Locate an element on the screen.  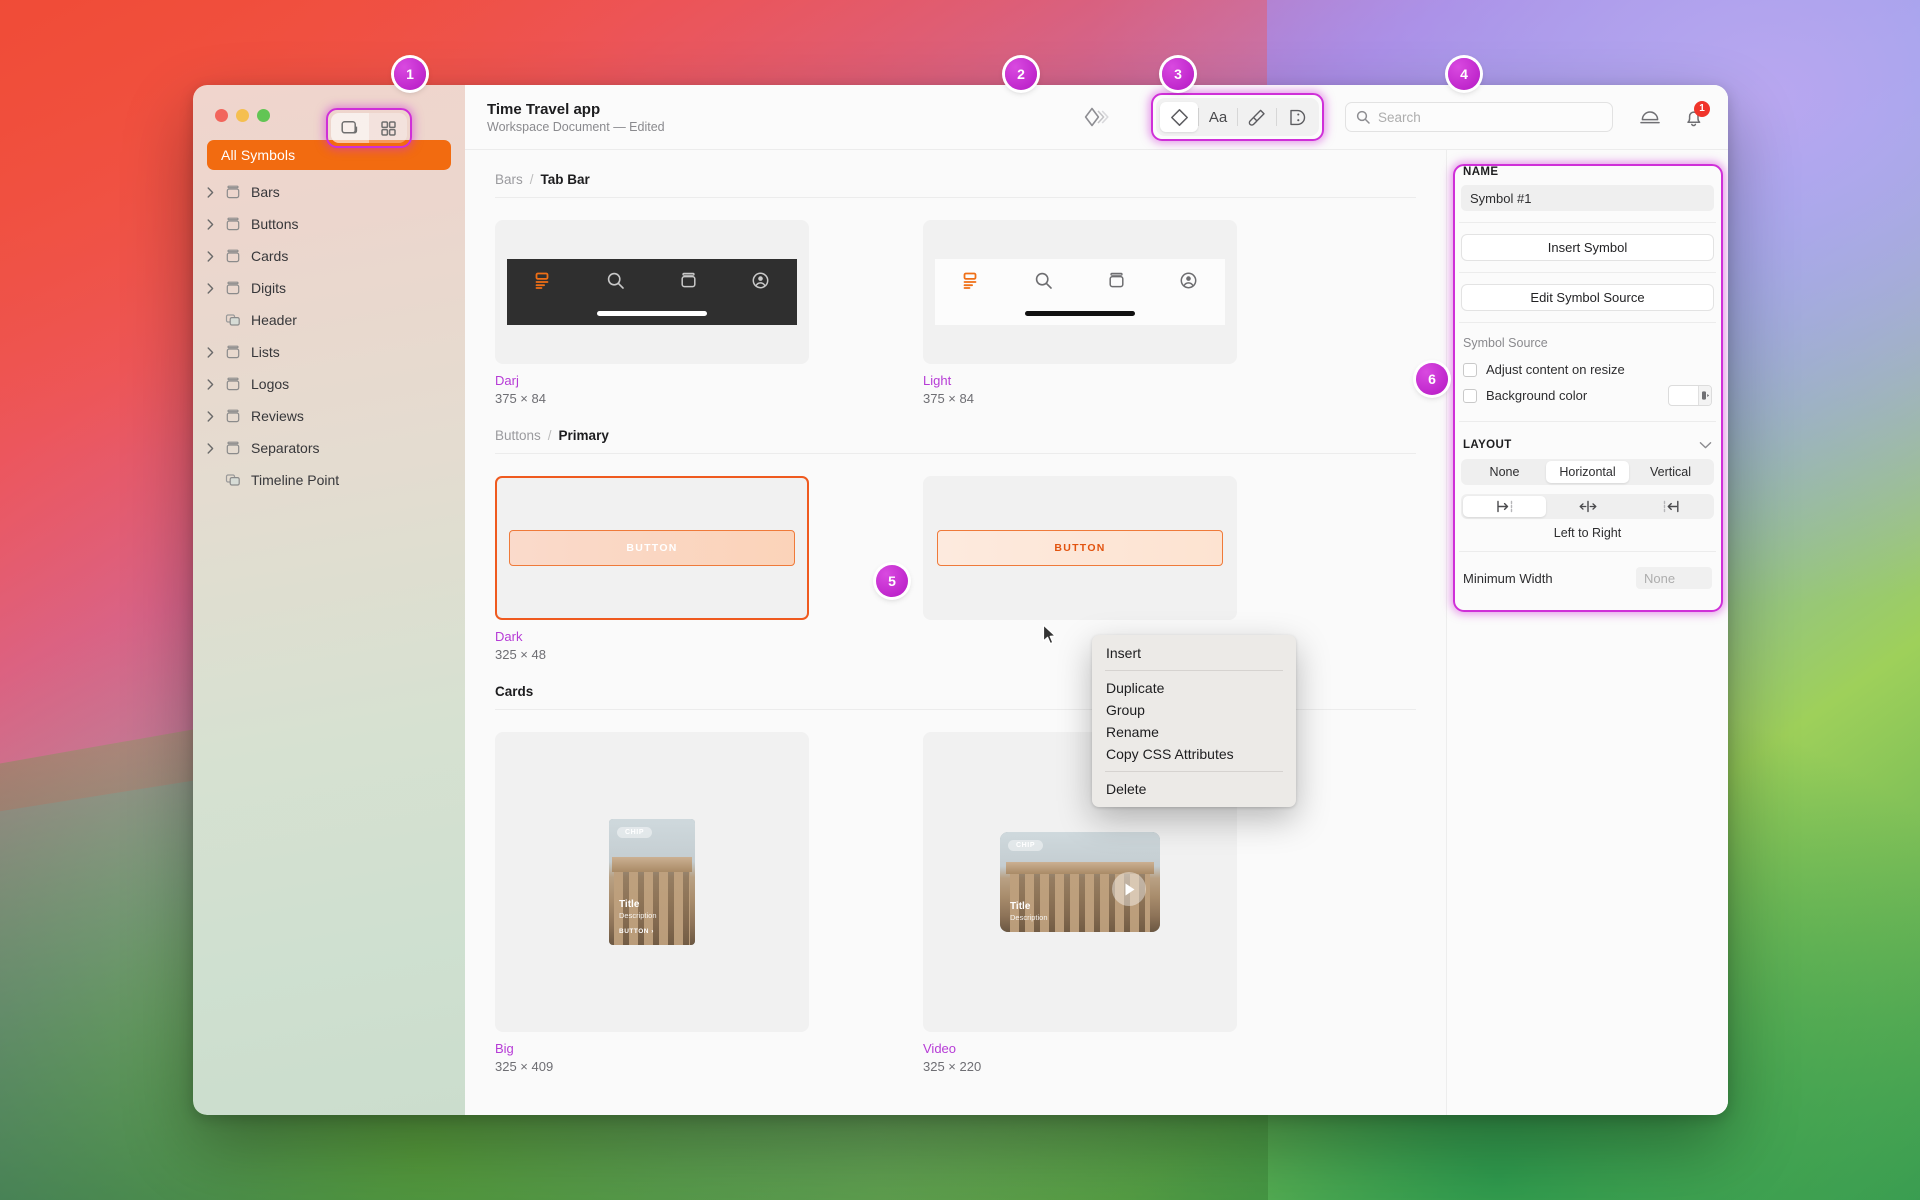
color-picker-icon is located at coordinates (1704, 395).